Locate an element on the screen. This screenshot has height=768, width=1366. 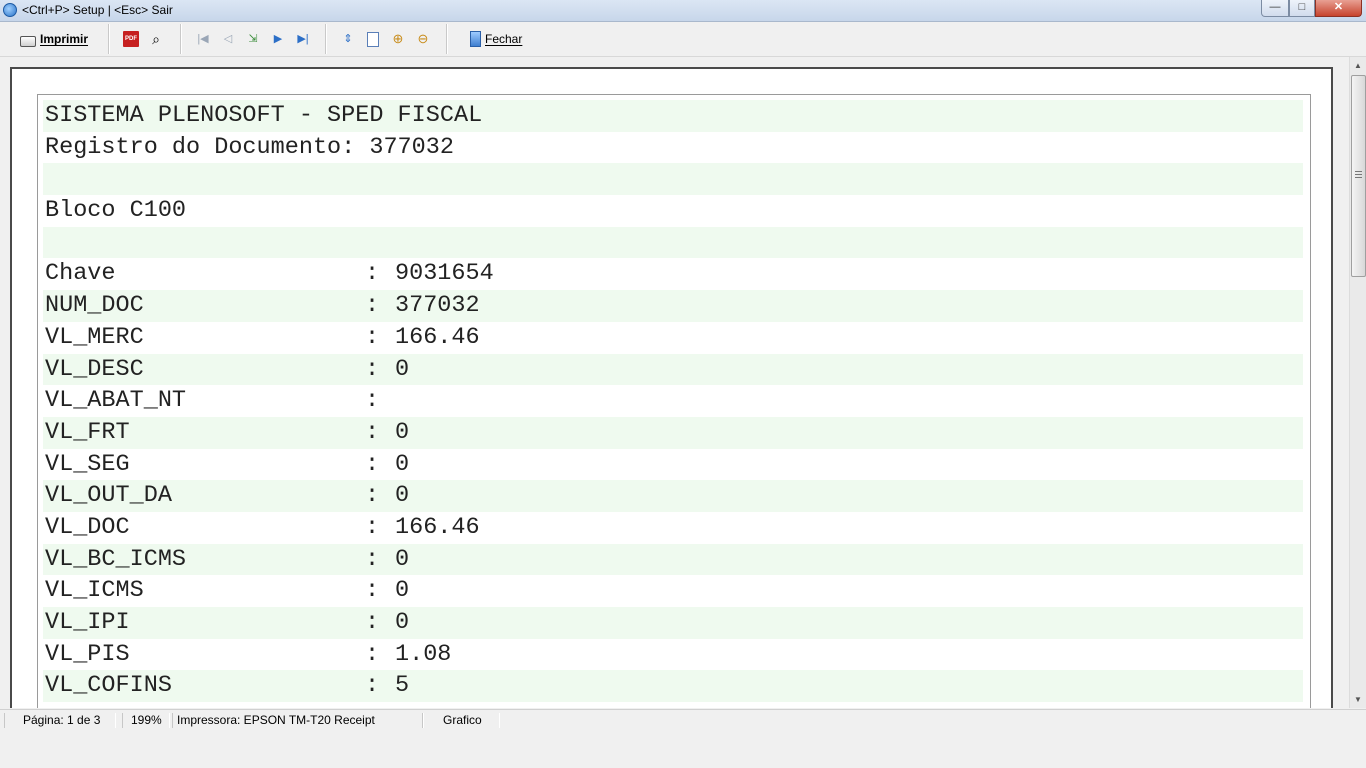
status-printer: Impressora: EPSON TM-T20 Receipt is located at coordinates (298, 720).